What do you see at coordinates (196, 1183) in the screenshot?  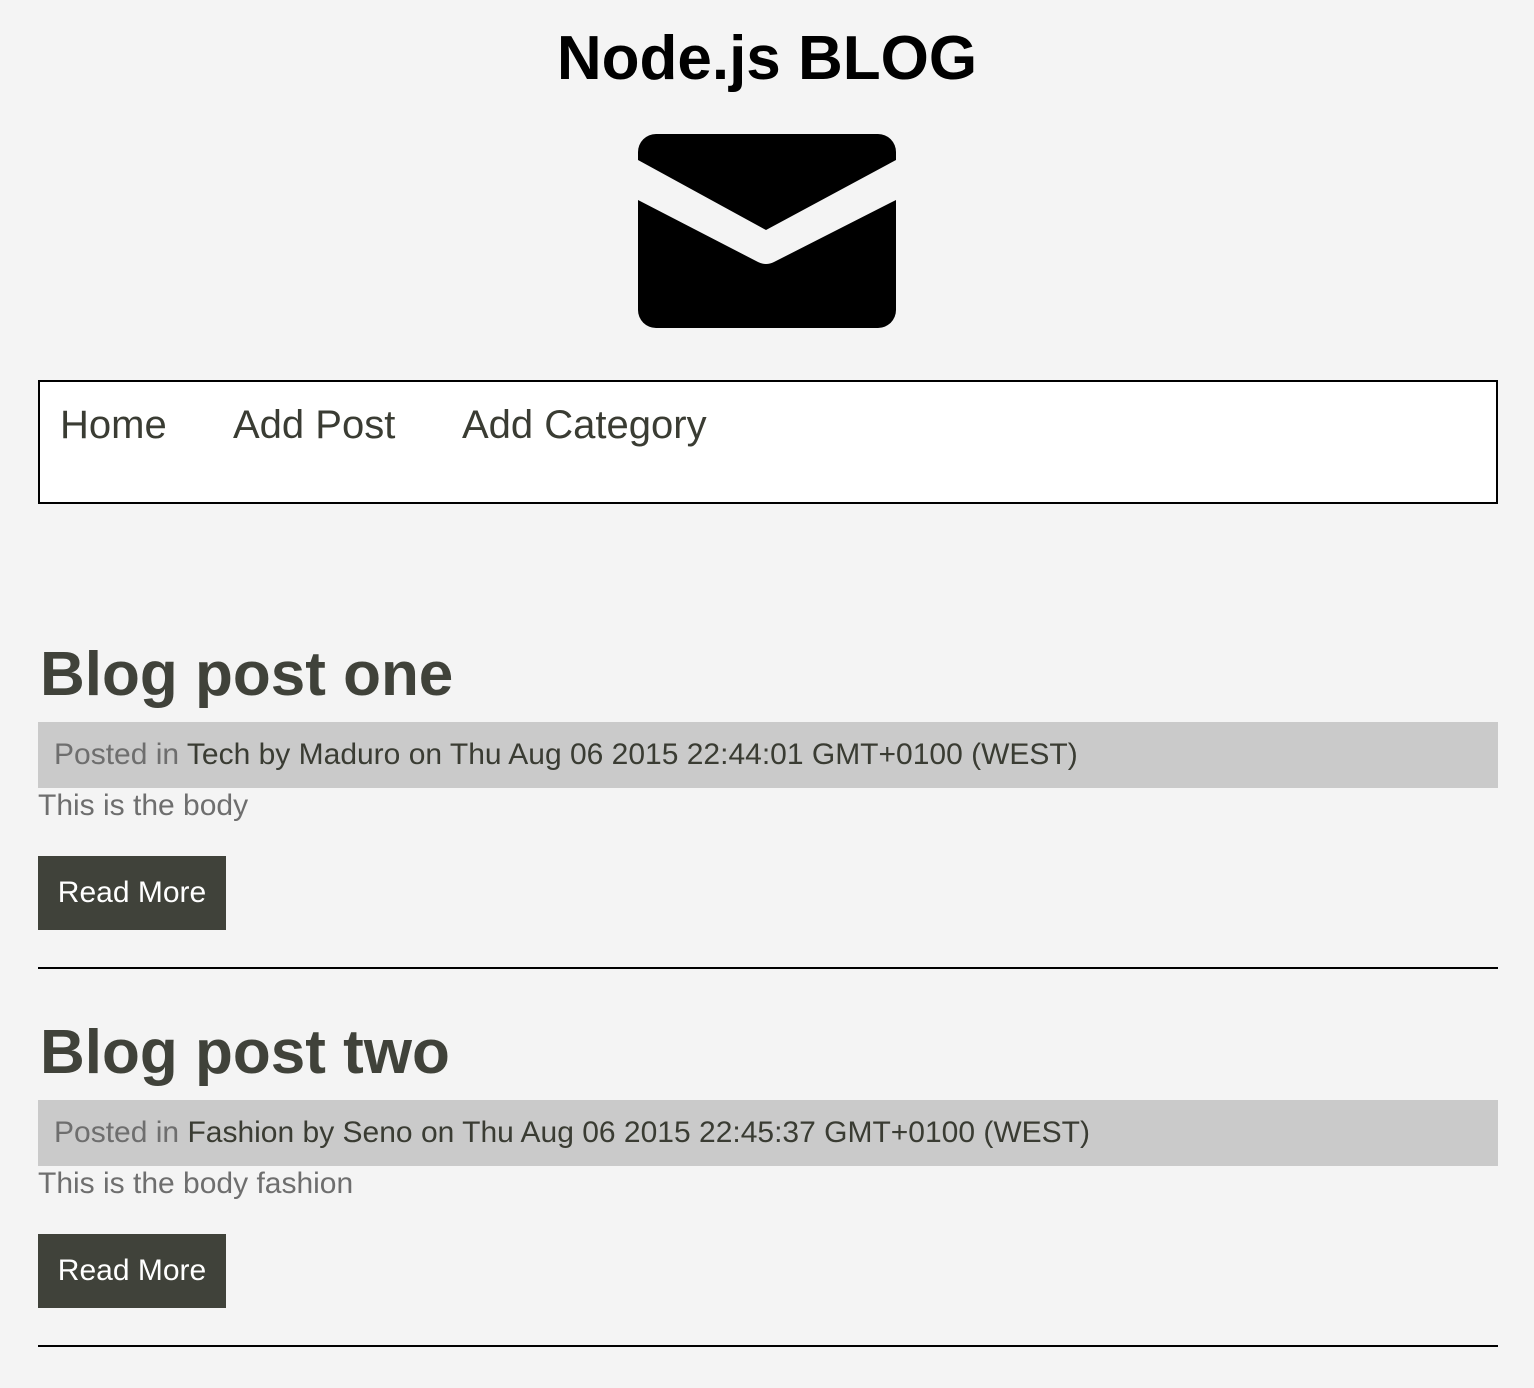 I see `post-body: This is the body fashion` at bounding box center [196, 1183].